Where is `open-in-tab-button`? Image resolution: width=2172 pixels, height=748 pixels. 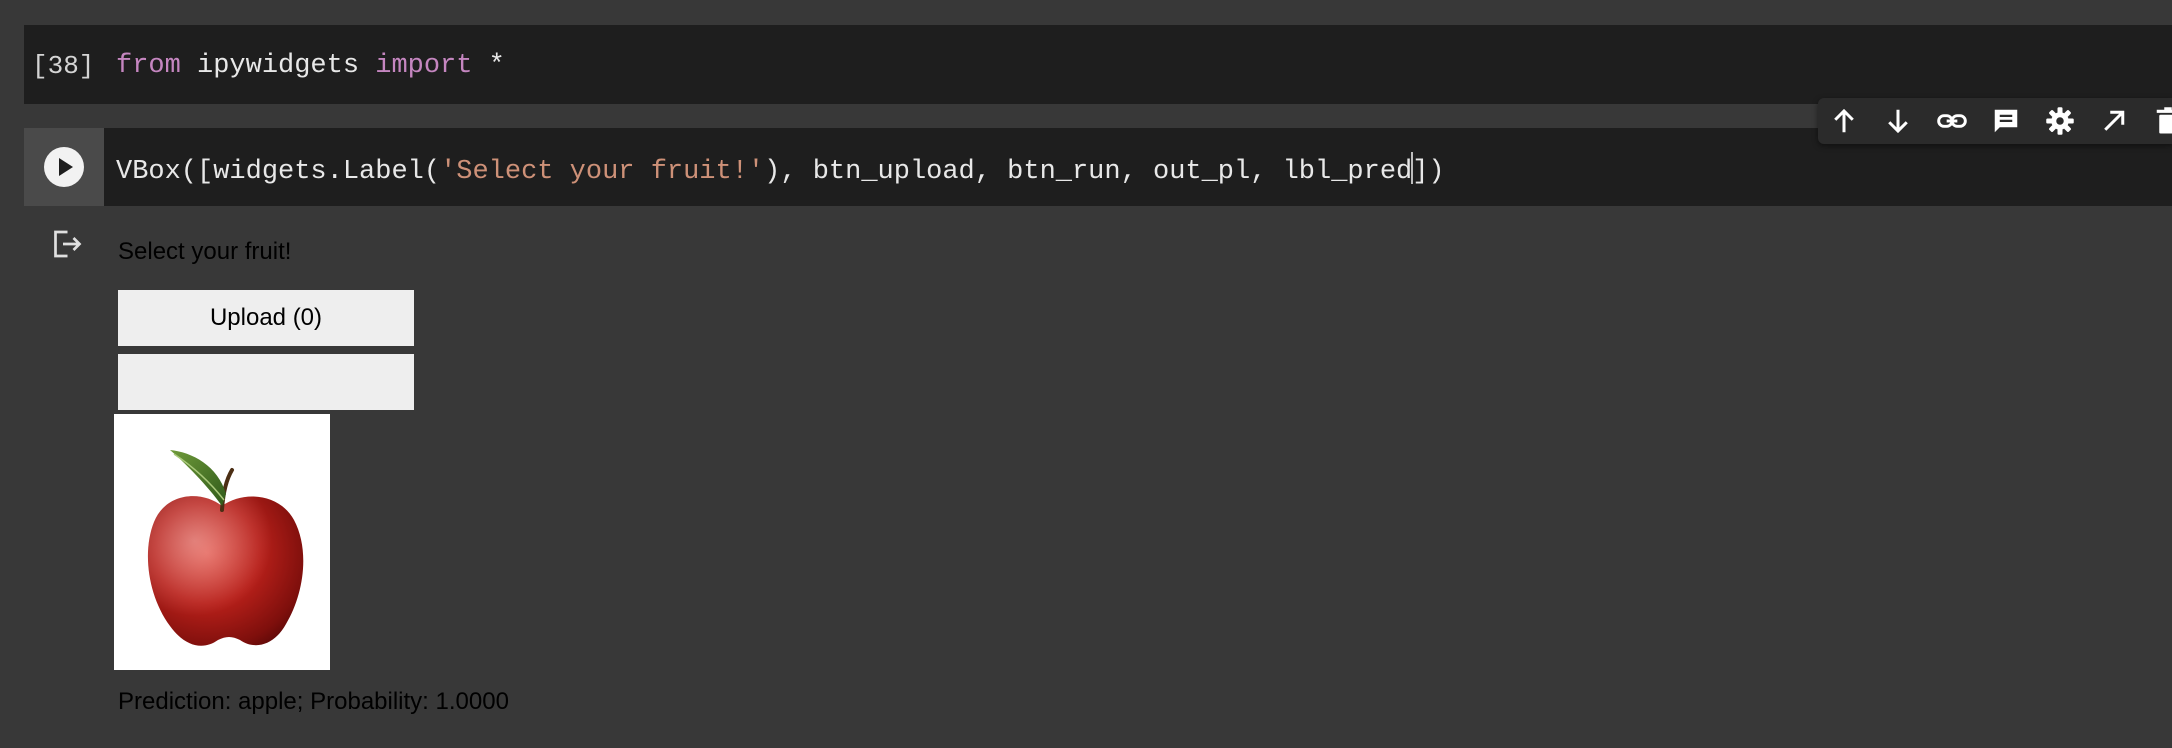 open-in-tab-button is located at coordinates (2114, 121).